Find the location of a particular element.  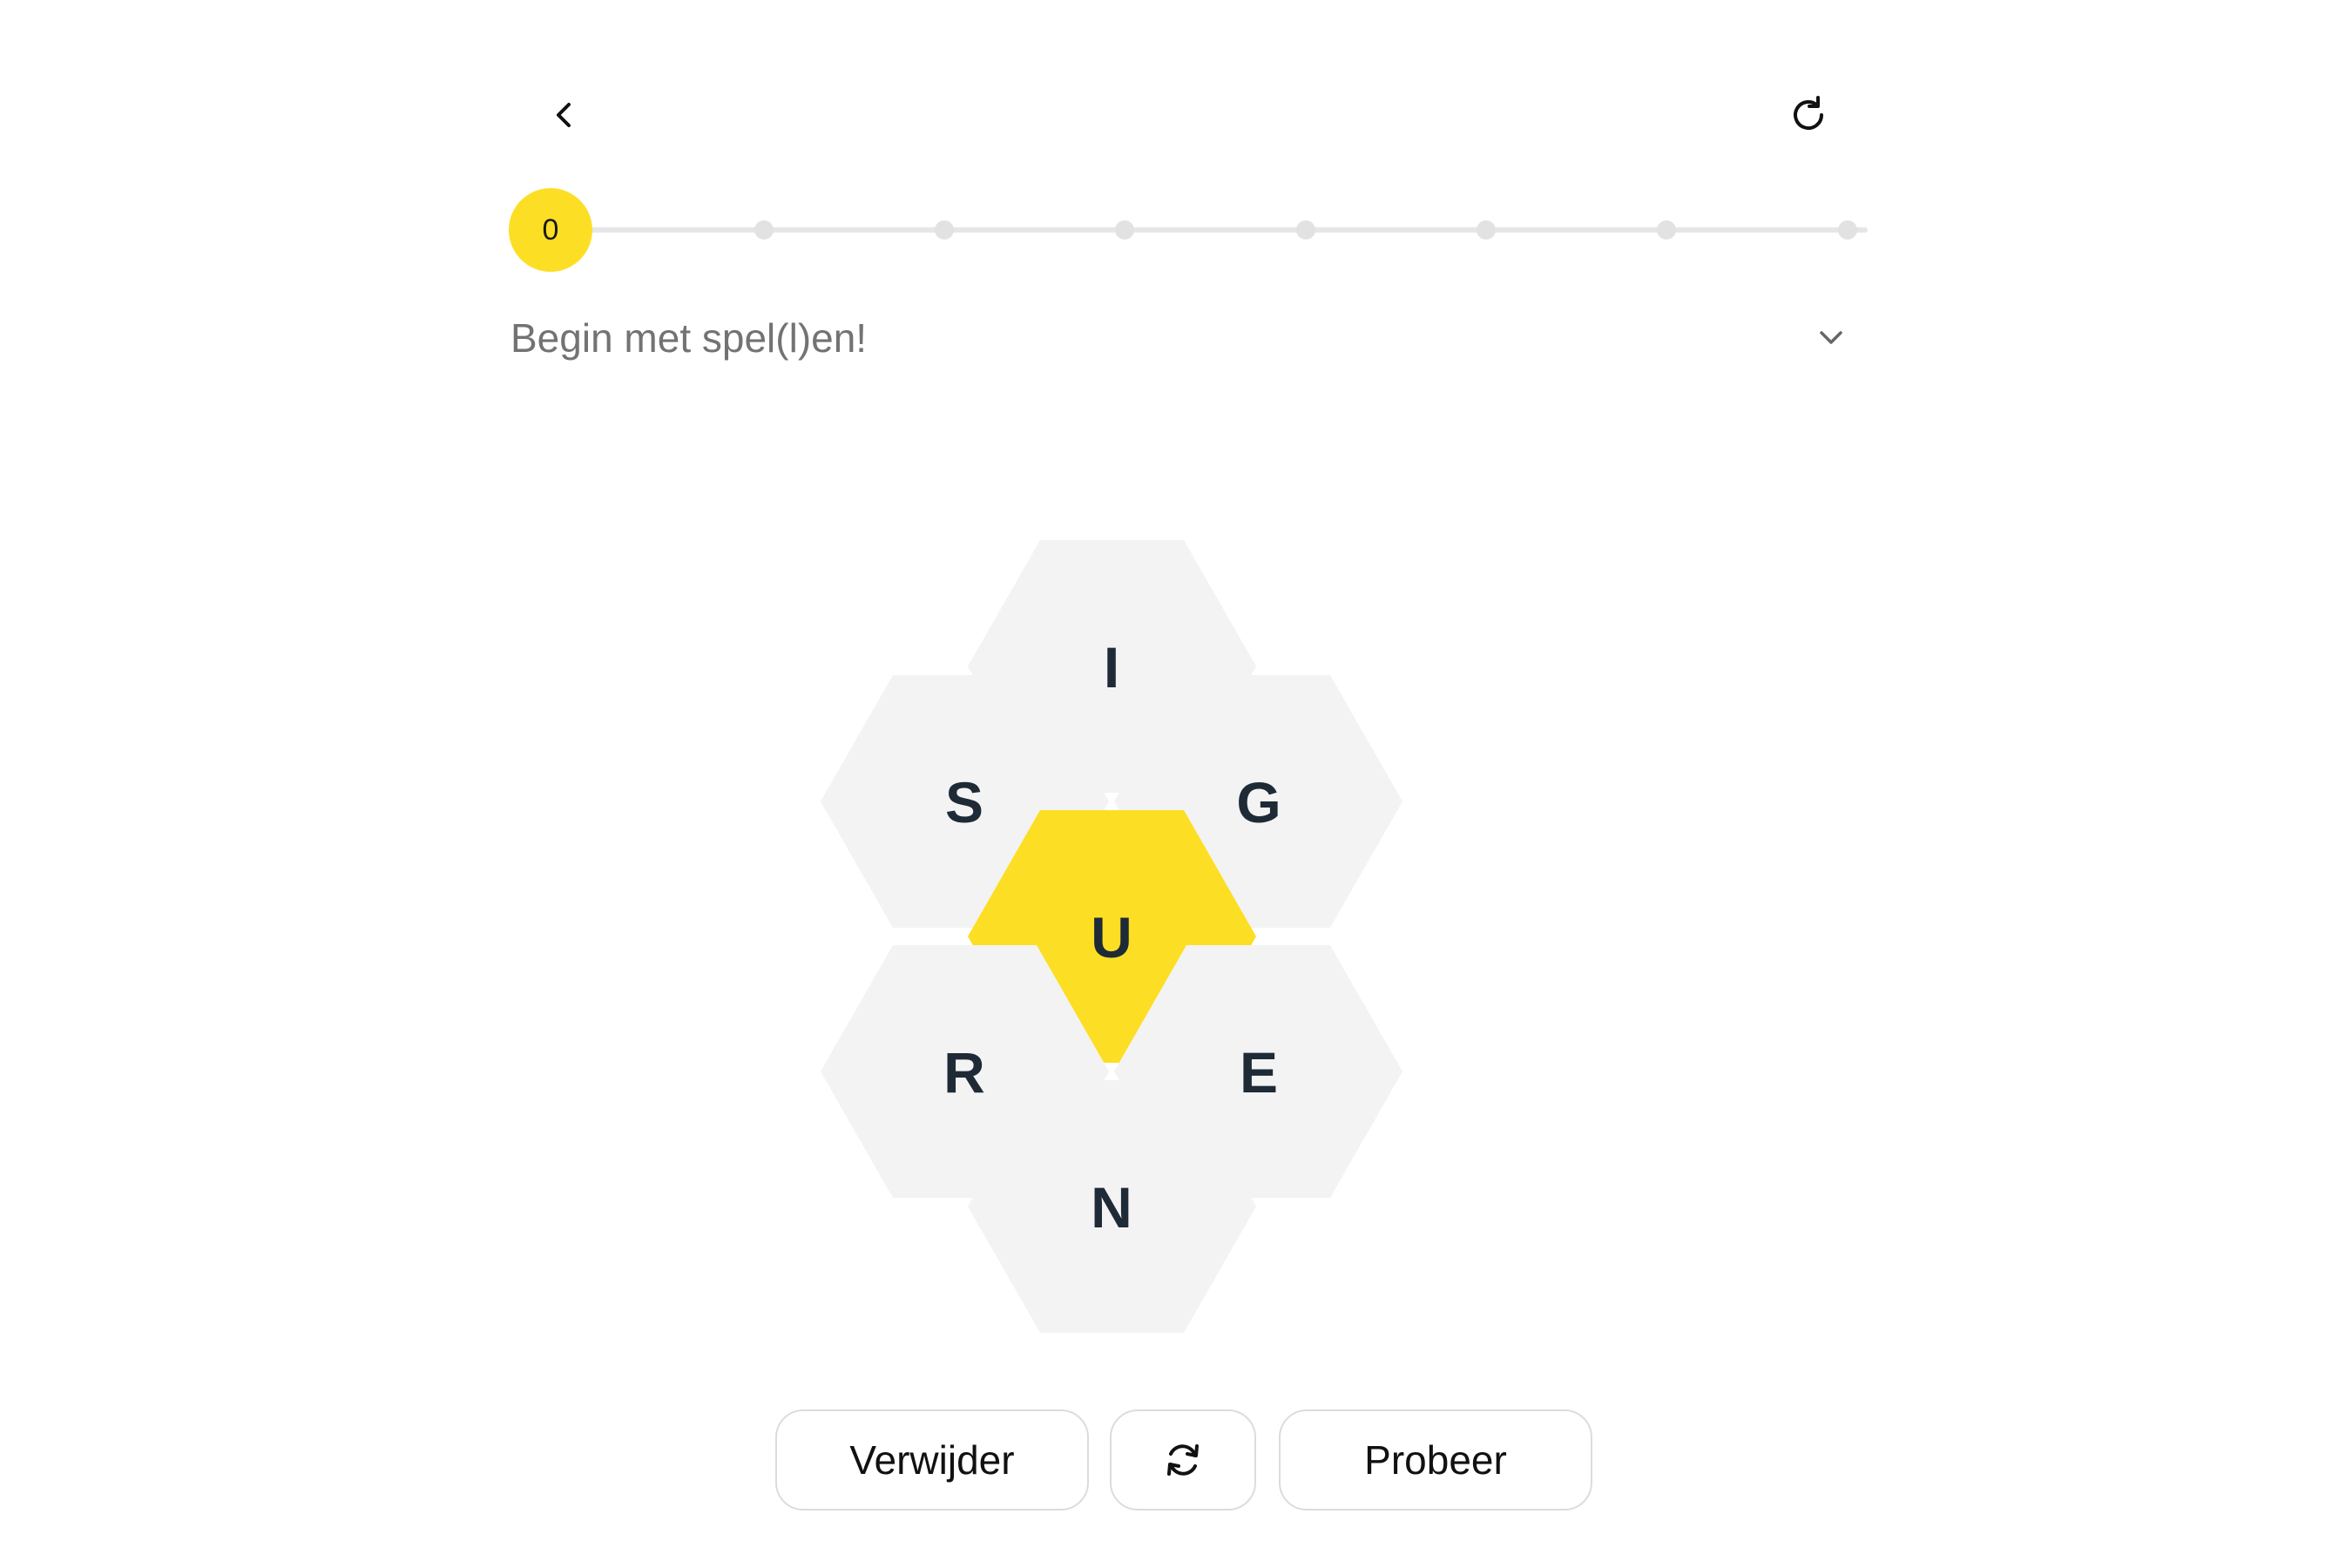

hive-svg: I S G U R E N is located at coordinates (1112, 936).